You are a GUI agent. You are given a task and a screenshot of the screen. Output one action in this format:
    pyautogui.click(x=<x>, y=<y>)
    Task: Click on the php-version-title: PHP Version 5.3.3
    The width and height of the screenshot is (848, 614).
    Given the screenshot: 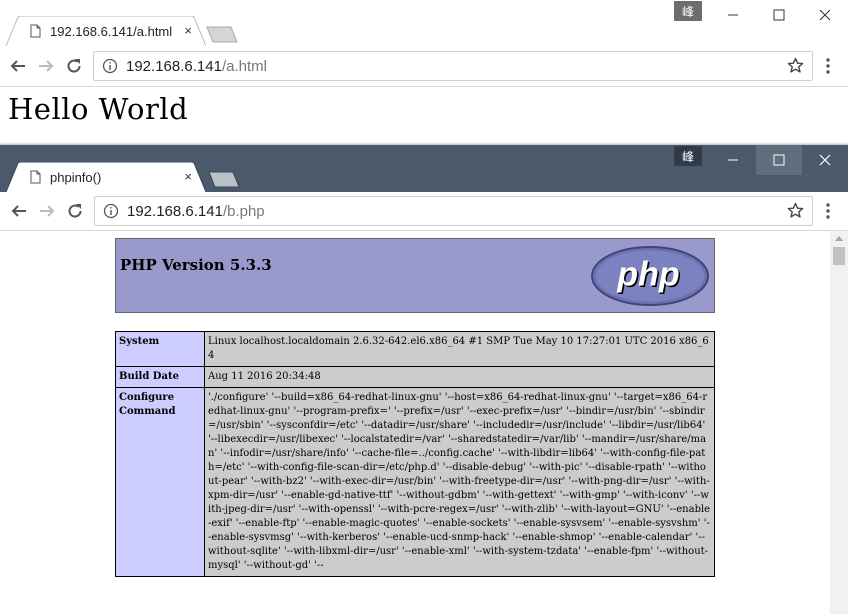 What is the action you would take?
    pyautogui.click(x=196, y=265)
    